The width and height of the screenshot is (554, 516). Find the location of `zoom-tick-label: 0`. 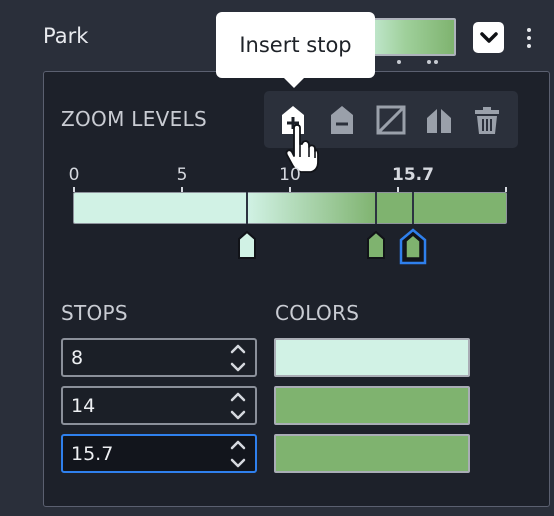

zoom-tick-label: 0 is located at coordinates (74, 175).